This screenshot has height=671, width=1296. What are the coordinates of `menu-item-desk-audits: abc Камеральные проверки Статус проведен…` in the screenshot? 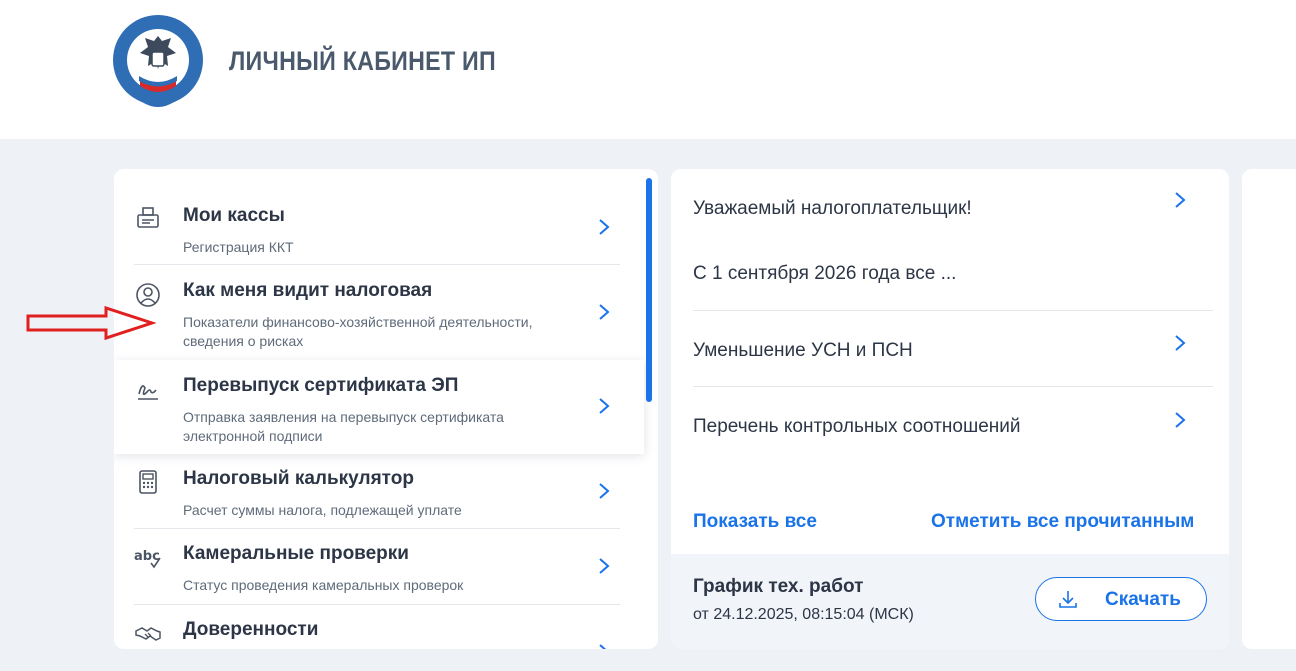 It's located at (386, 566).